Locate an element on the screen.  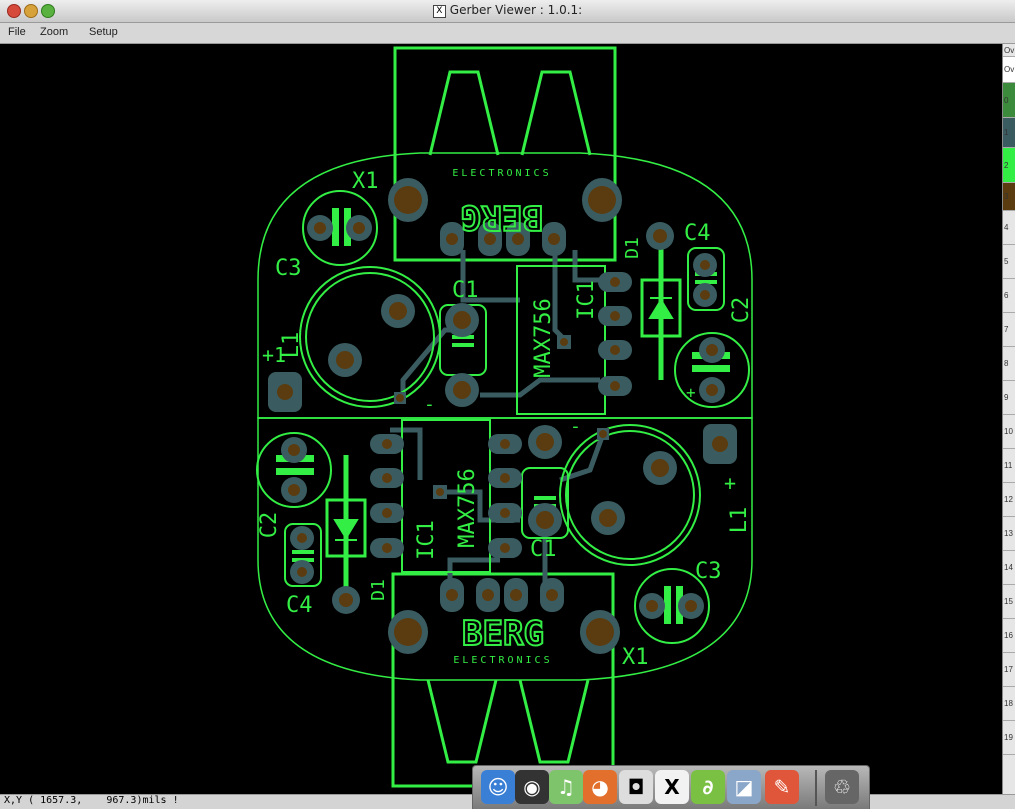
mac-dock: ☺ ◉ ♫ ◕ ◘ X ∂ ◪ ✎ ♲ is located at coordinates (671, 787).